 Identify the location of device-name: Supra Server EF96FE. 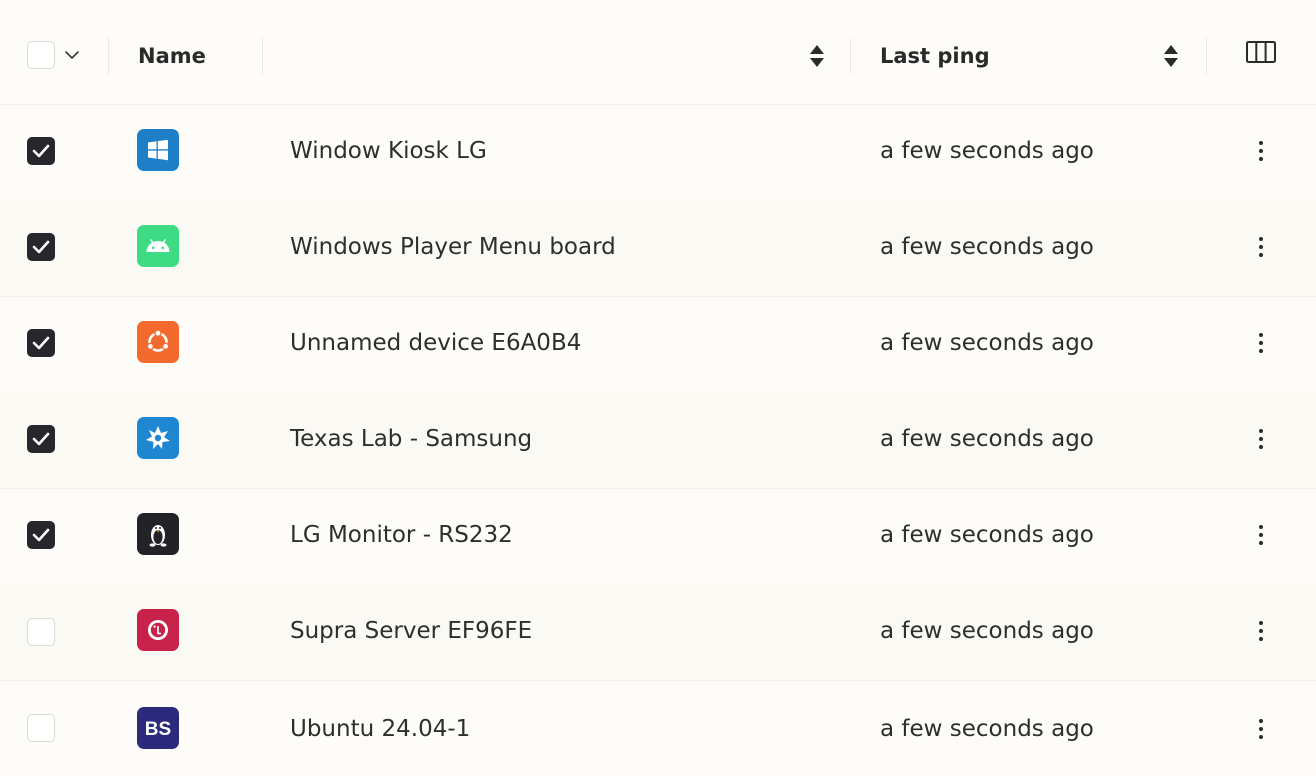
(411, 631).